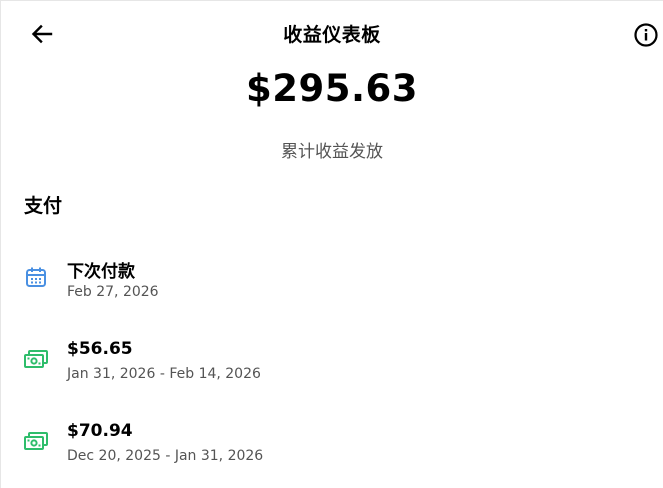  What do you see at coordinates (332, 88) in the screenshot?
I see `total-earnings-amount: $295.63` at bounding box center [332, 88].